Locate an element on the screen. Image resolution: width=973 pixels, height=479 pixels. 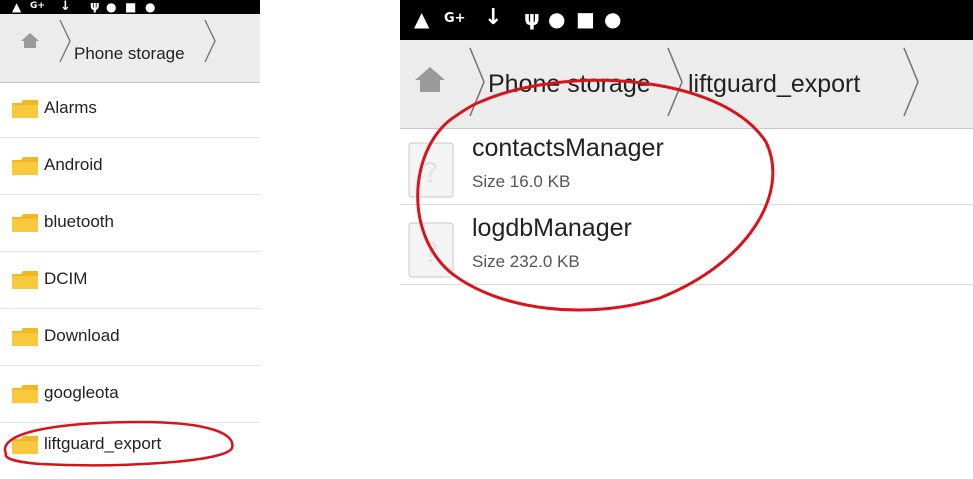
folder-row: bluetooth is located at coordinates (130, 223).